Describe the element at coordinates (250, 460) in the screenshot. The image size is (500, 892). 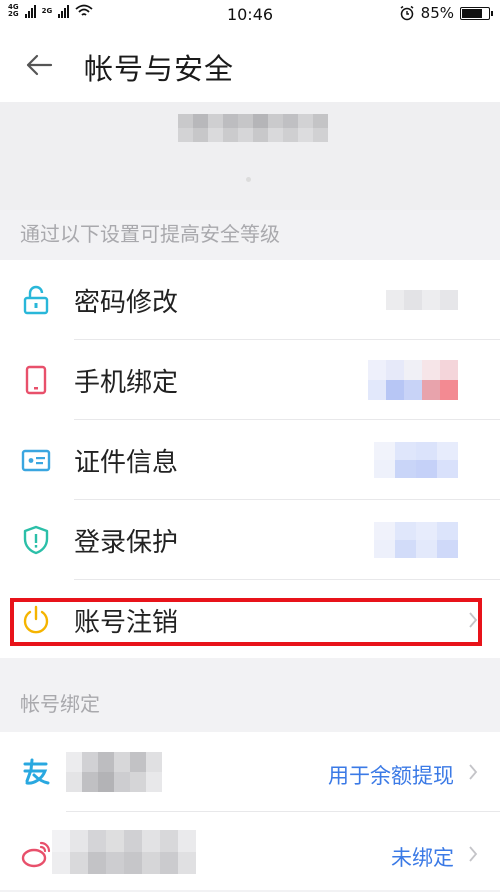
I see `security-item-id: 证件信息` at that location.